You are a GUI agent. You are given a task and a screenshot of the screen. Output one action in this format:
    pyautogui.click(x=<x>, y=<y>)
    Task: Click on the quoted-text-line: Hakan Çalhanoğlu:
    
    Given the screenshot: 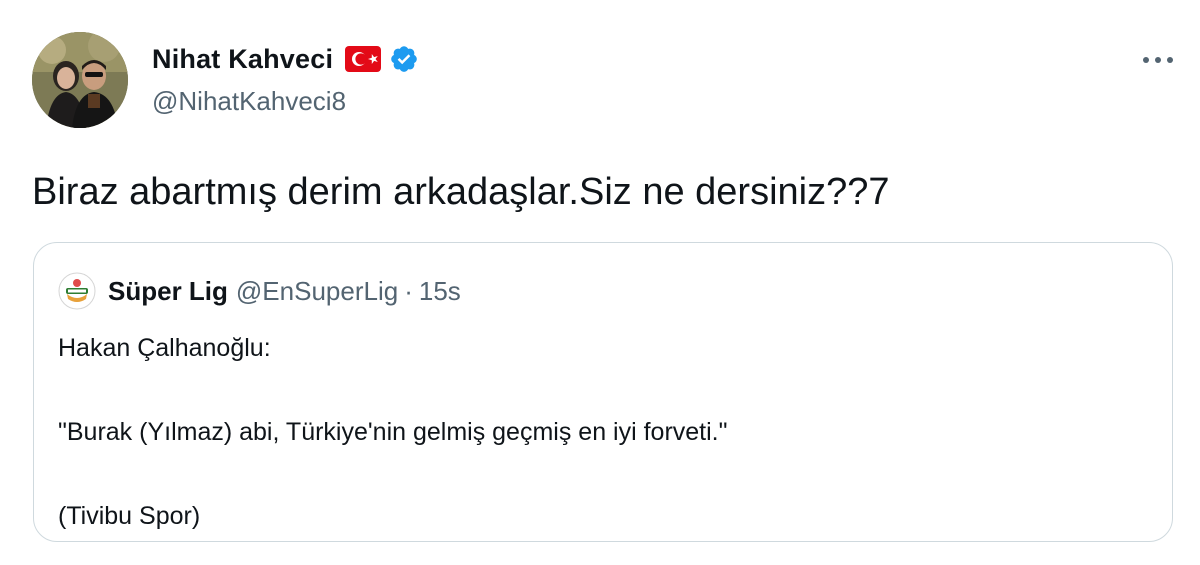 What is the action you would take?
    pyautogui.click(x=164, y=348)
    